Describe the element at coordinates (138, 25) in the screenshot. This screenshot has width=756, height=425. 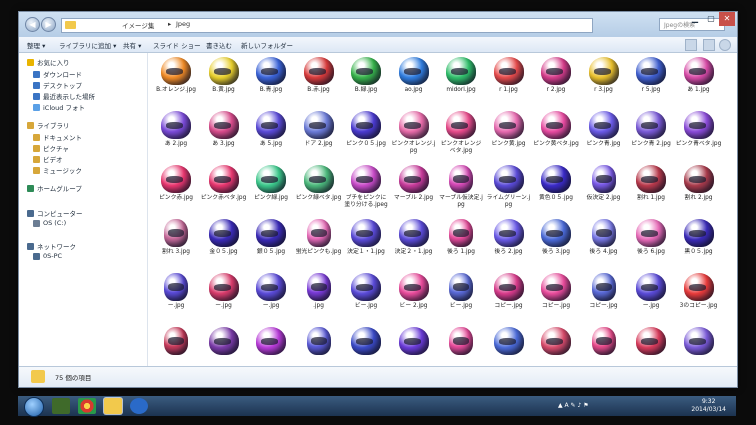
I see `breadcrumb-item: イメージ集` at that location.